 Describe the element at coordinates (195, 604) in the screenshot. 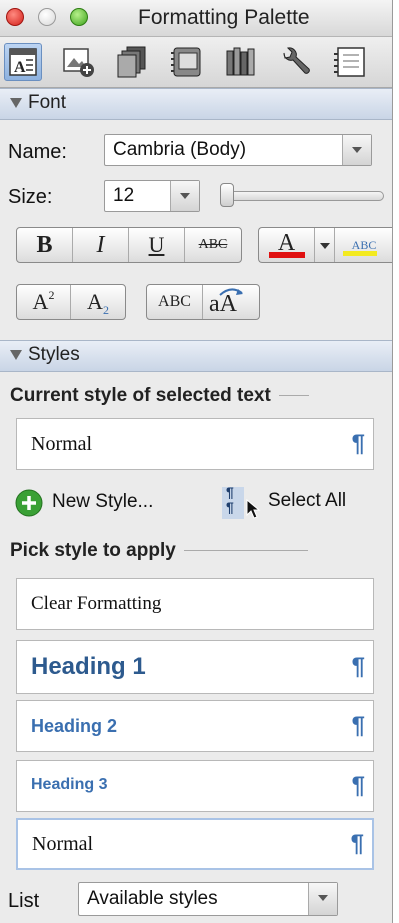

I see `style-list-item: Clear Formatting` at that location.